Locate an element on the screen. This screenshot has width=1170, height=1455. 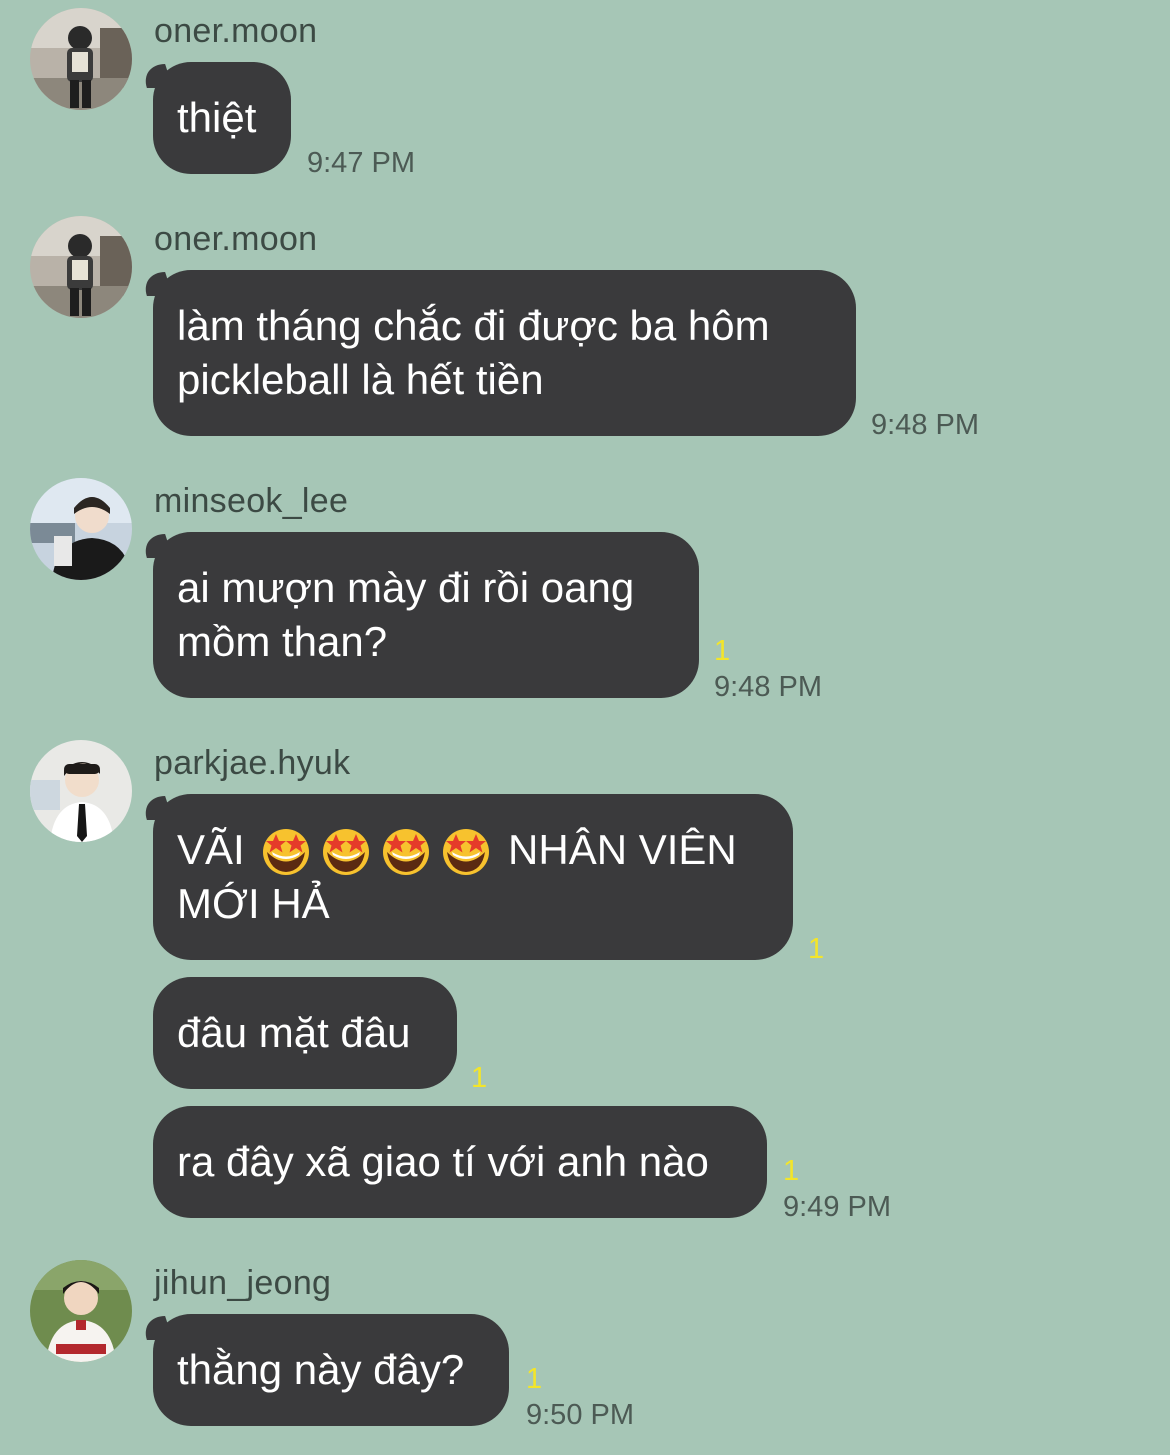
message-text: làm tháng chắc đi được ba hôm is located at coordinates (473, 325).